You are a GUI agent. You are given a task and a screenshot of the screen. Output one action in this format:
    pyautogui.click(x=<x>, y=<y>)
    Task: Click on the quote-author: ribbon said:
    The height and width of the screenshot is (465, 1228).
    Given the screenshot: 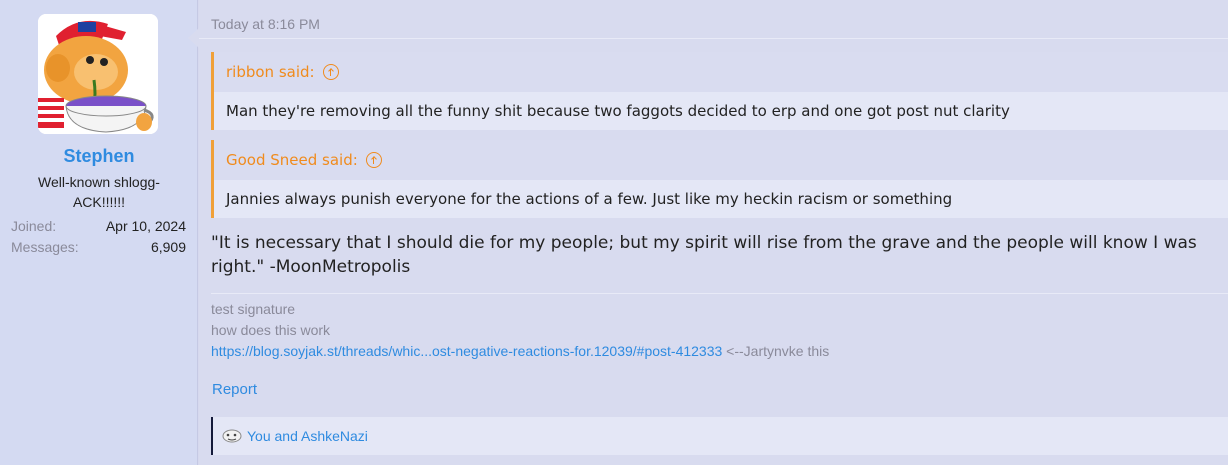 What is the action you would take?
    pyautogui.click(x=270, y=72)
    